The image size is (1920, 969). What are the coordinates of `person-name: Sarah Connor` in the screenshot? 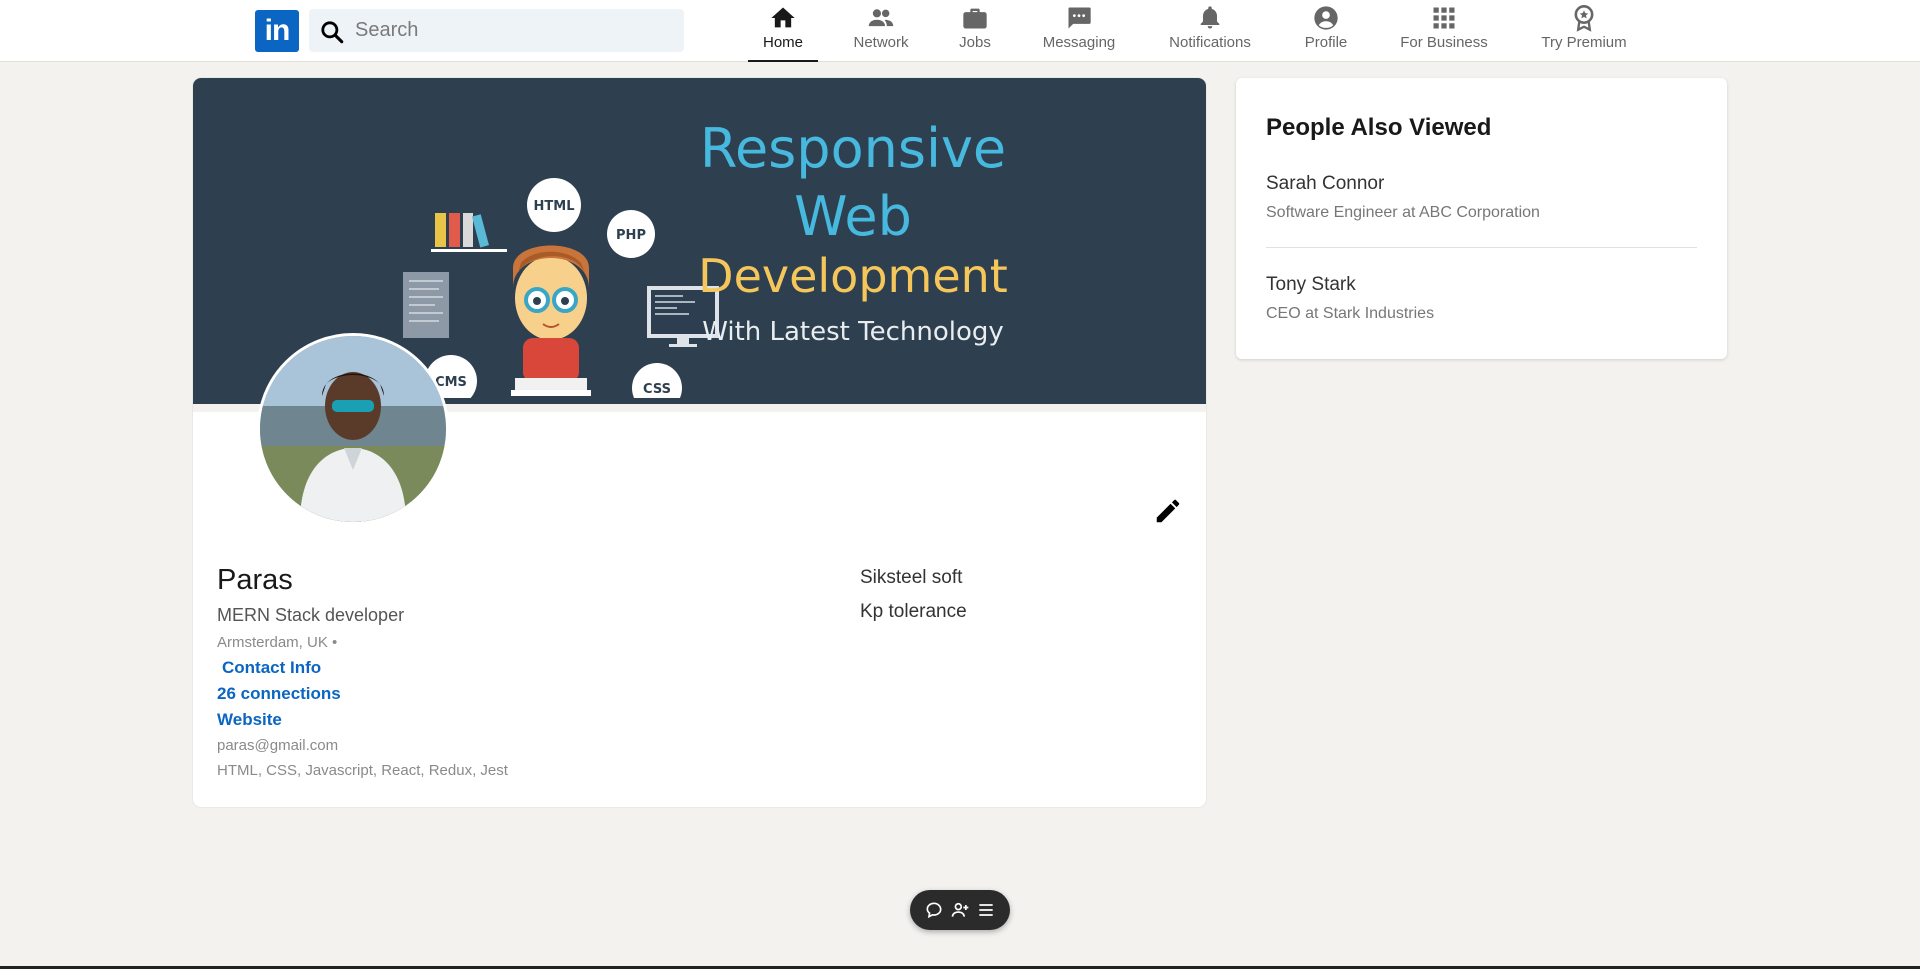 It's located at (1325, 184).